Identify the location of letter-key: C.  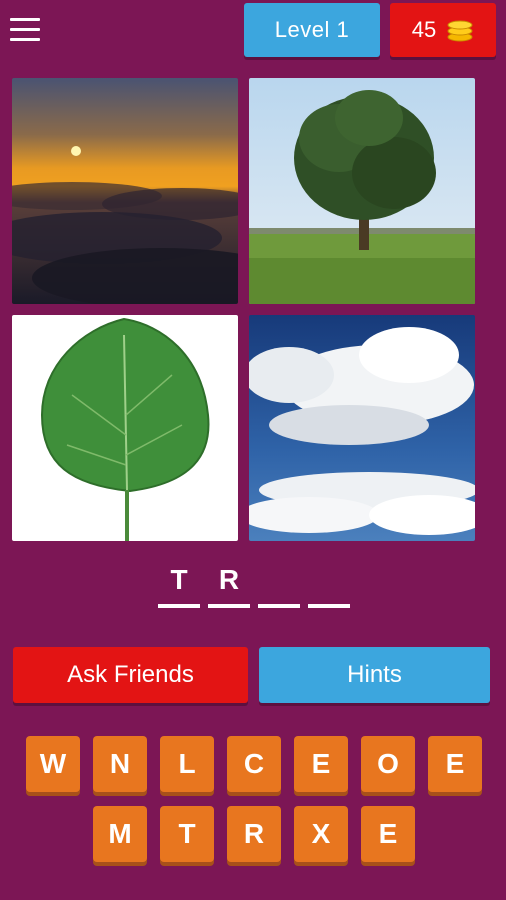
(254, 764).